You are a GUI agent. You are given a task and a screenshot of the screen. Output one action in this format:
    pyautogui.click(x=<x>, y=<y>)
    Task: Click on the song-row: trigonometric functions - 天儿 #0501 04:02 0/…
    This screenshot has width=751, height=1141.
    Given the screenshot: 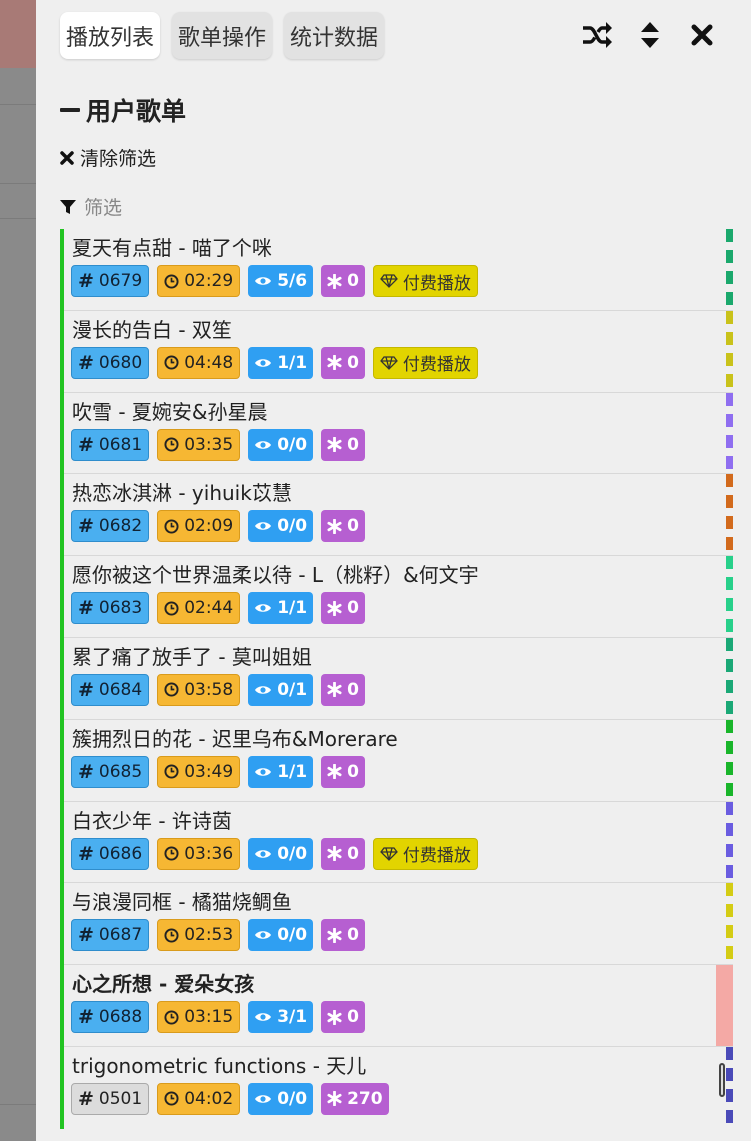 What is the action you would take?
    pyautogui.click(x=398, y=1088)
    